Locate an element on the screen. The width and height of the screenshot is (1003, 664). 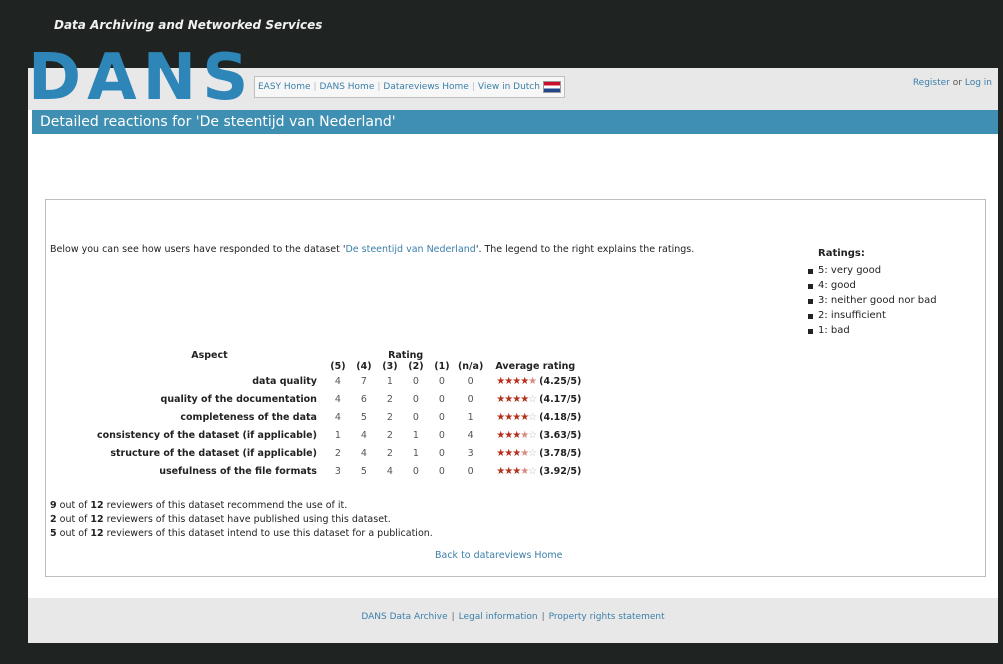
header-rating: Rating is located at coordinates (406, 355).